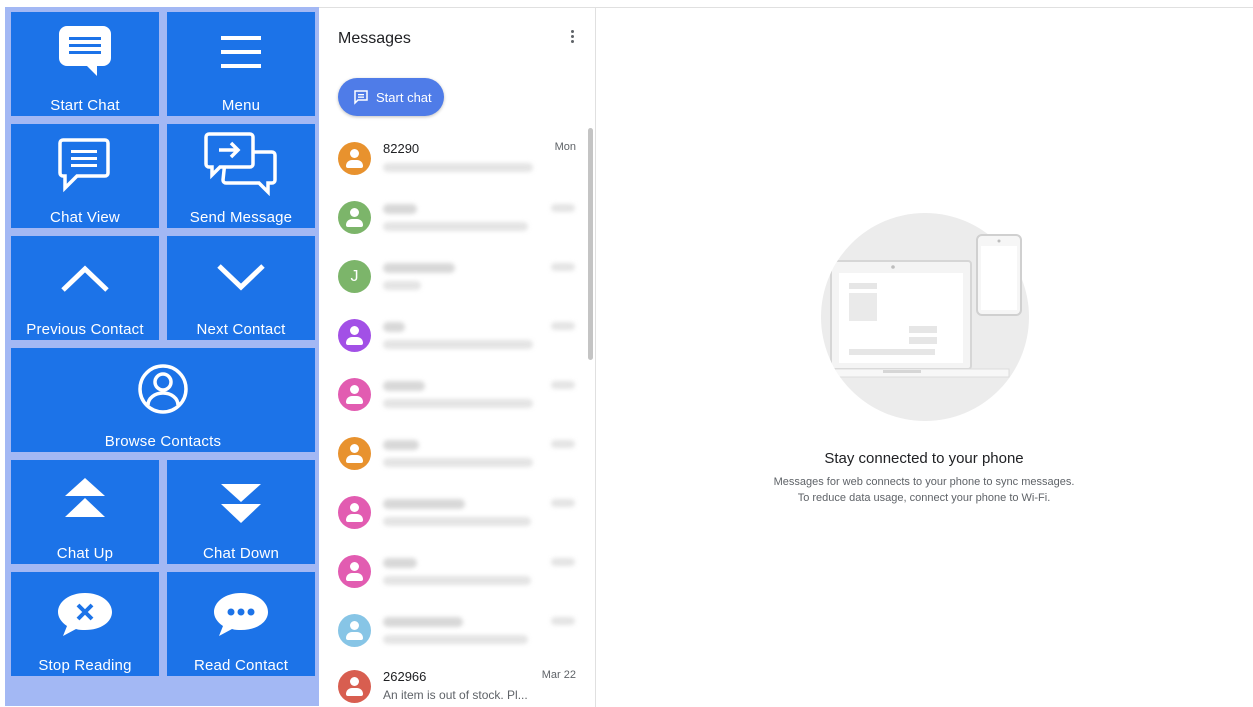  What do you see at coordinates (924, 458) in the screenshot?
I see `empty-state-title: Stay connected to your phone` at bounding box center [924, 458].